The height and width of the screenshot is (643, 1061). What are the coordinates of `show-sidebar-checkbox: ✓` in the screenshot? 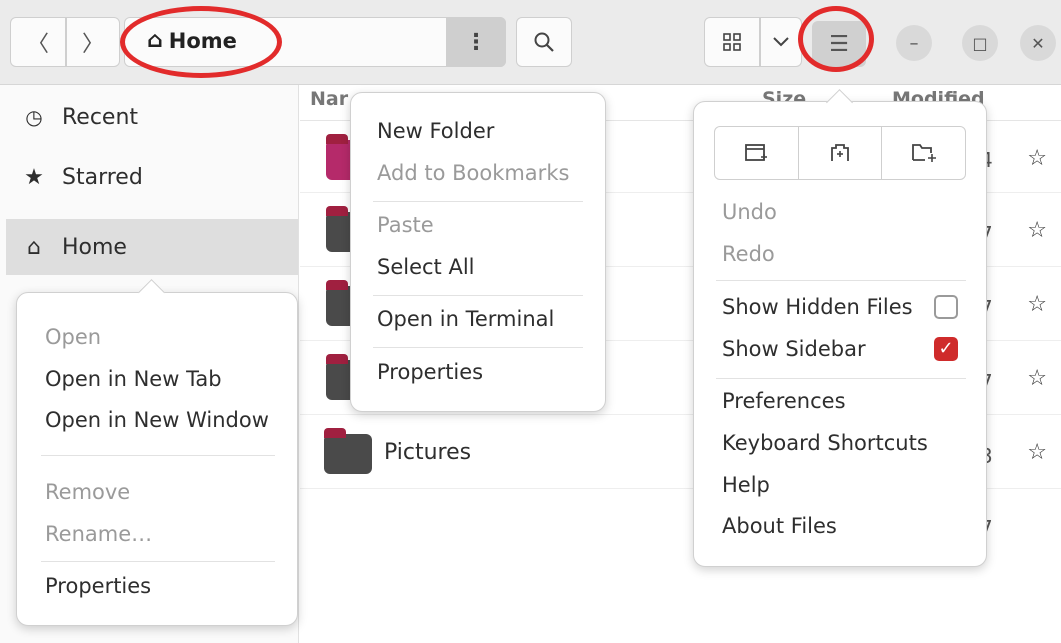 It's located at (946, 349).